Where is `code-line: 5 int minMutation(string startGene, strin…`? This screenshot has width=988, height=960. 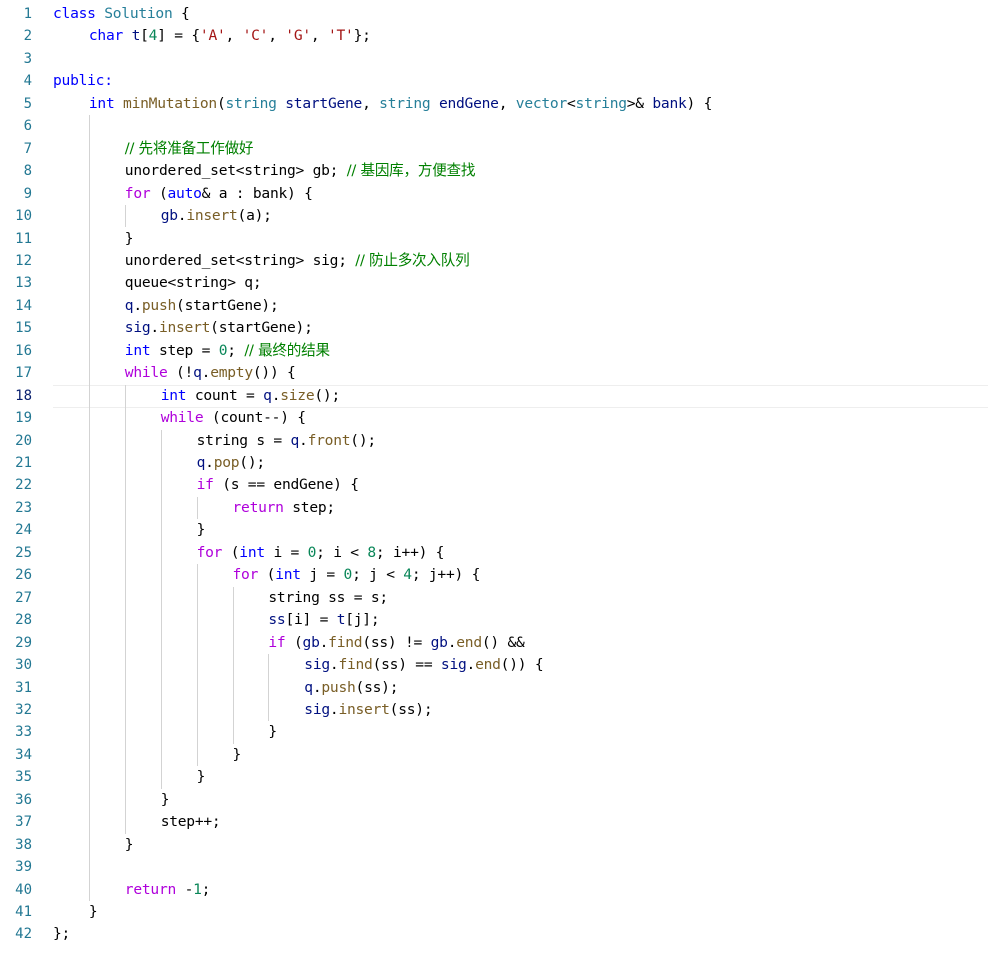
code-line: 5 int minMutation(string startGene, strin… is located at coordinates (494, 104).